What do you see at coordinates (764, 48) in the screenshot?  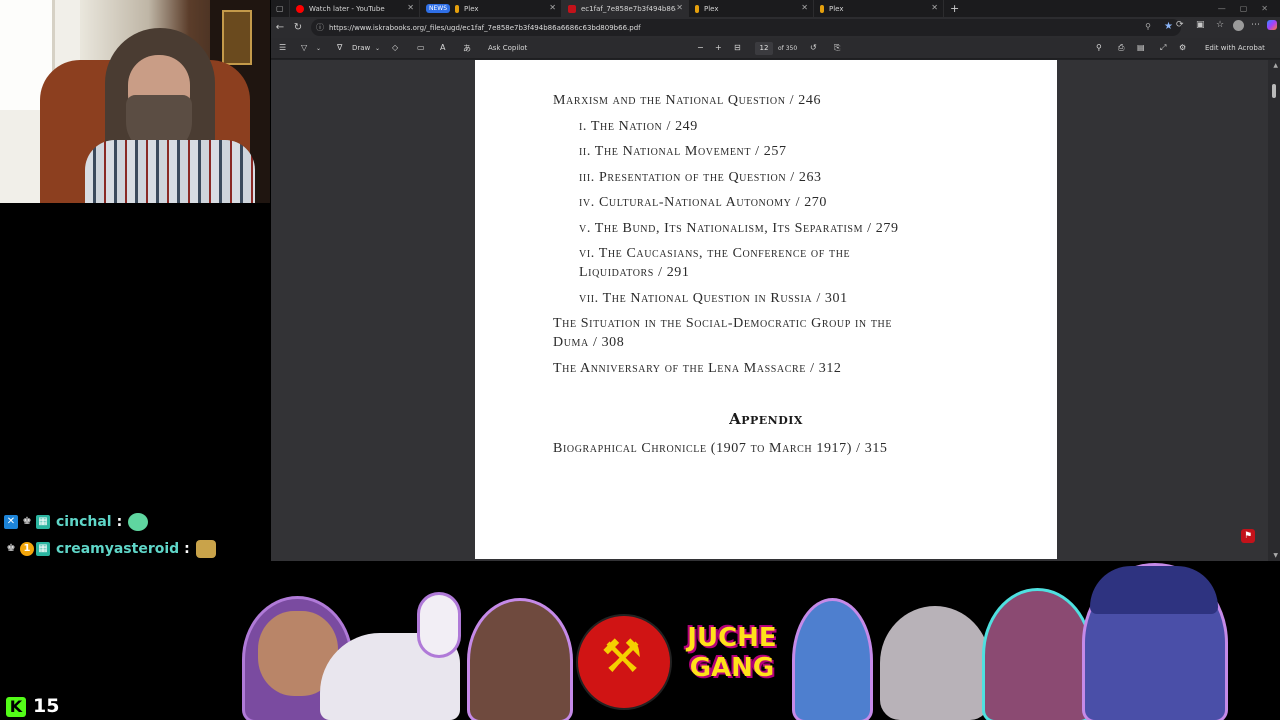 I see `page-number-input: 12` at bounding box center [764, 48].